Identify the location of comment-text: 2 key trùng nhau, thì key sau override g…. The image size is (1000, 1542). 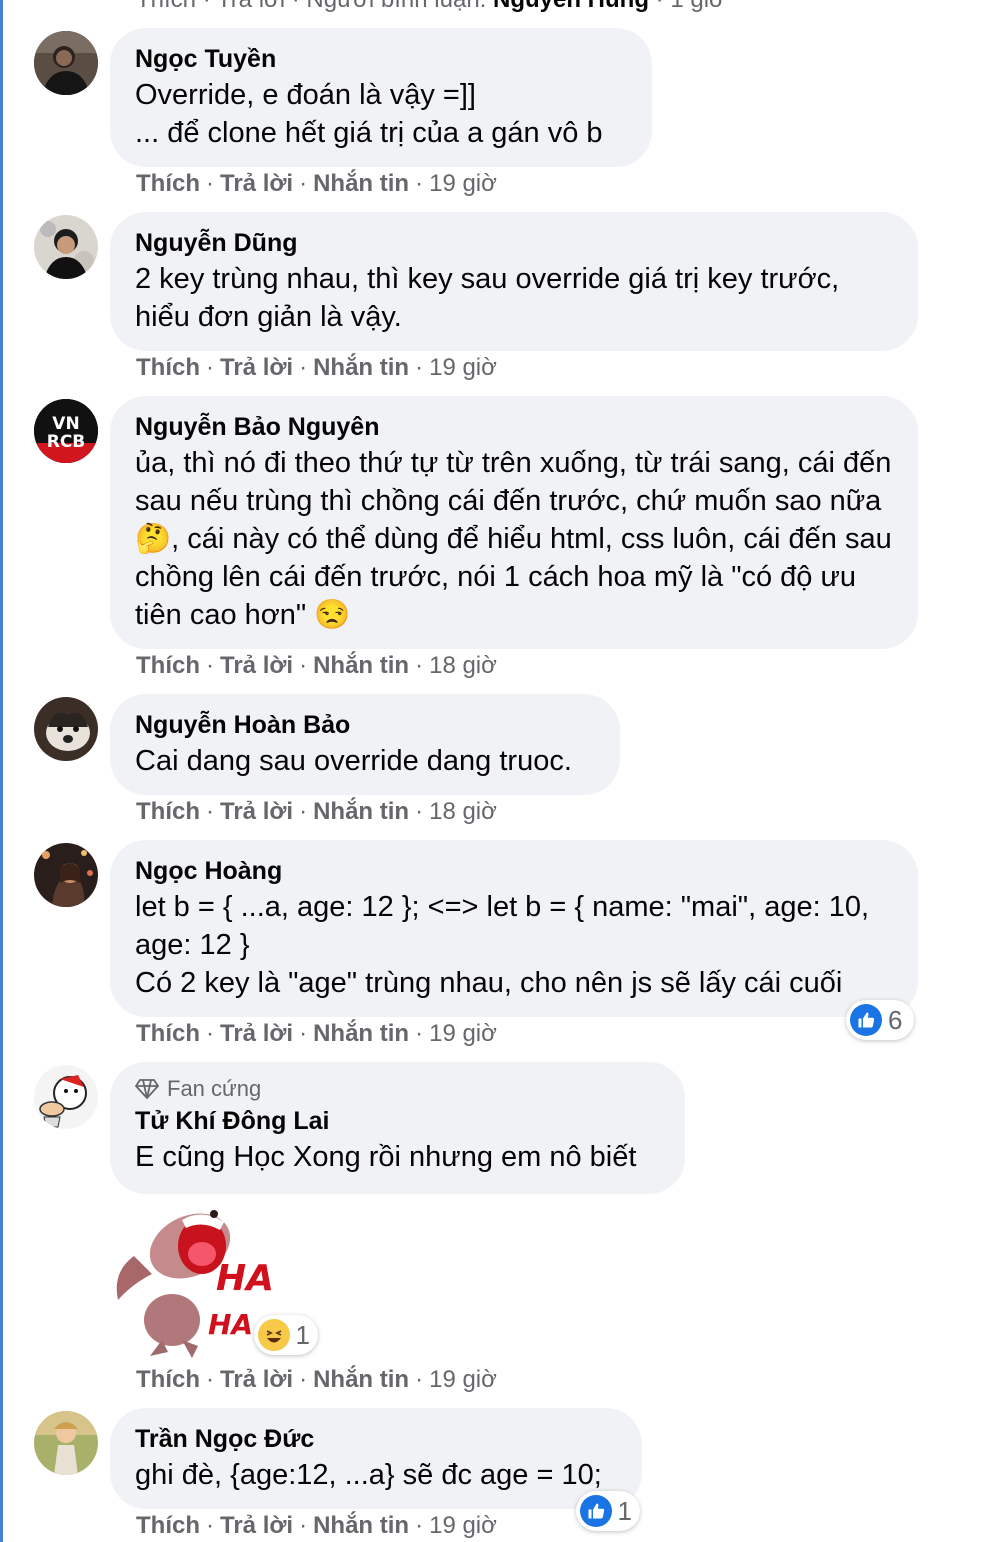
(487, 298).